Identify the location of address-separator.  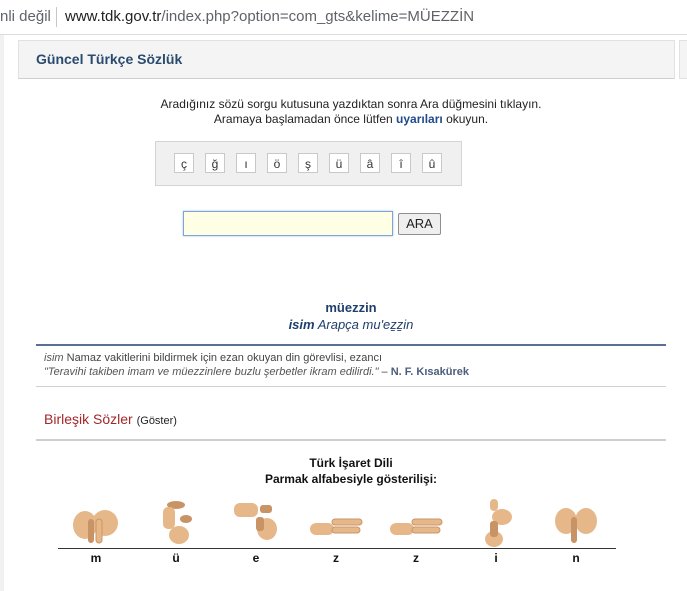
(56, 17).